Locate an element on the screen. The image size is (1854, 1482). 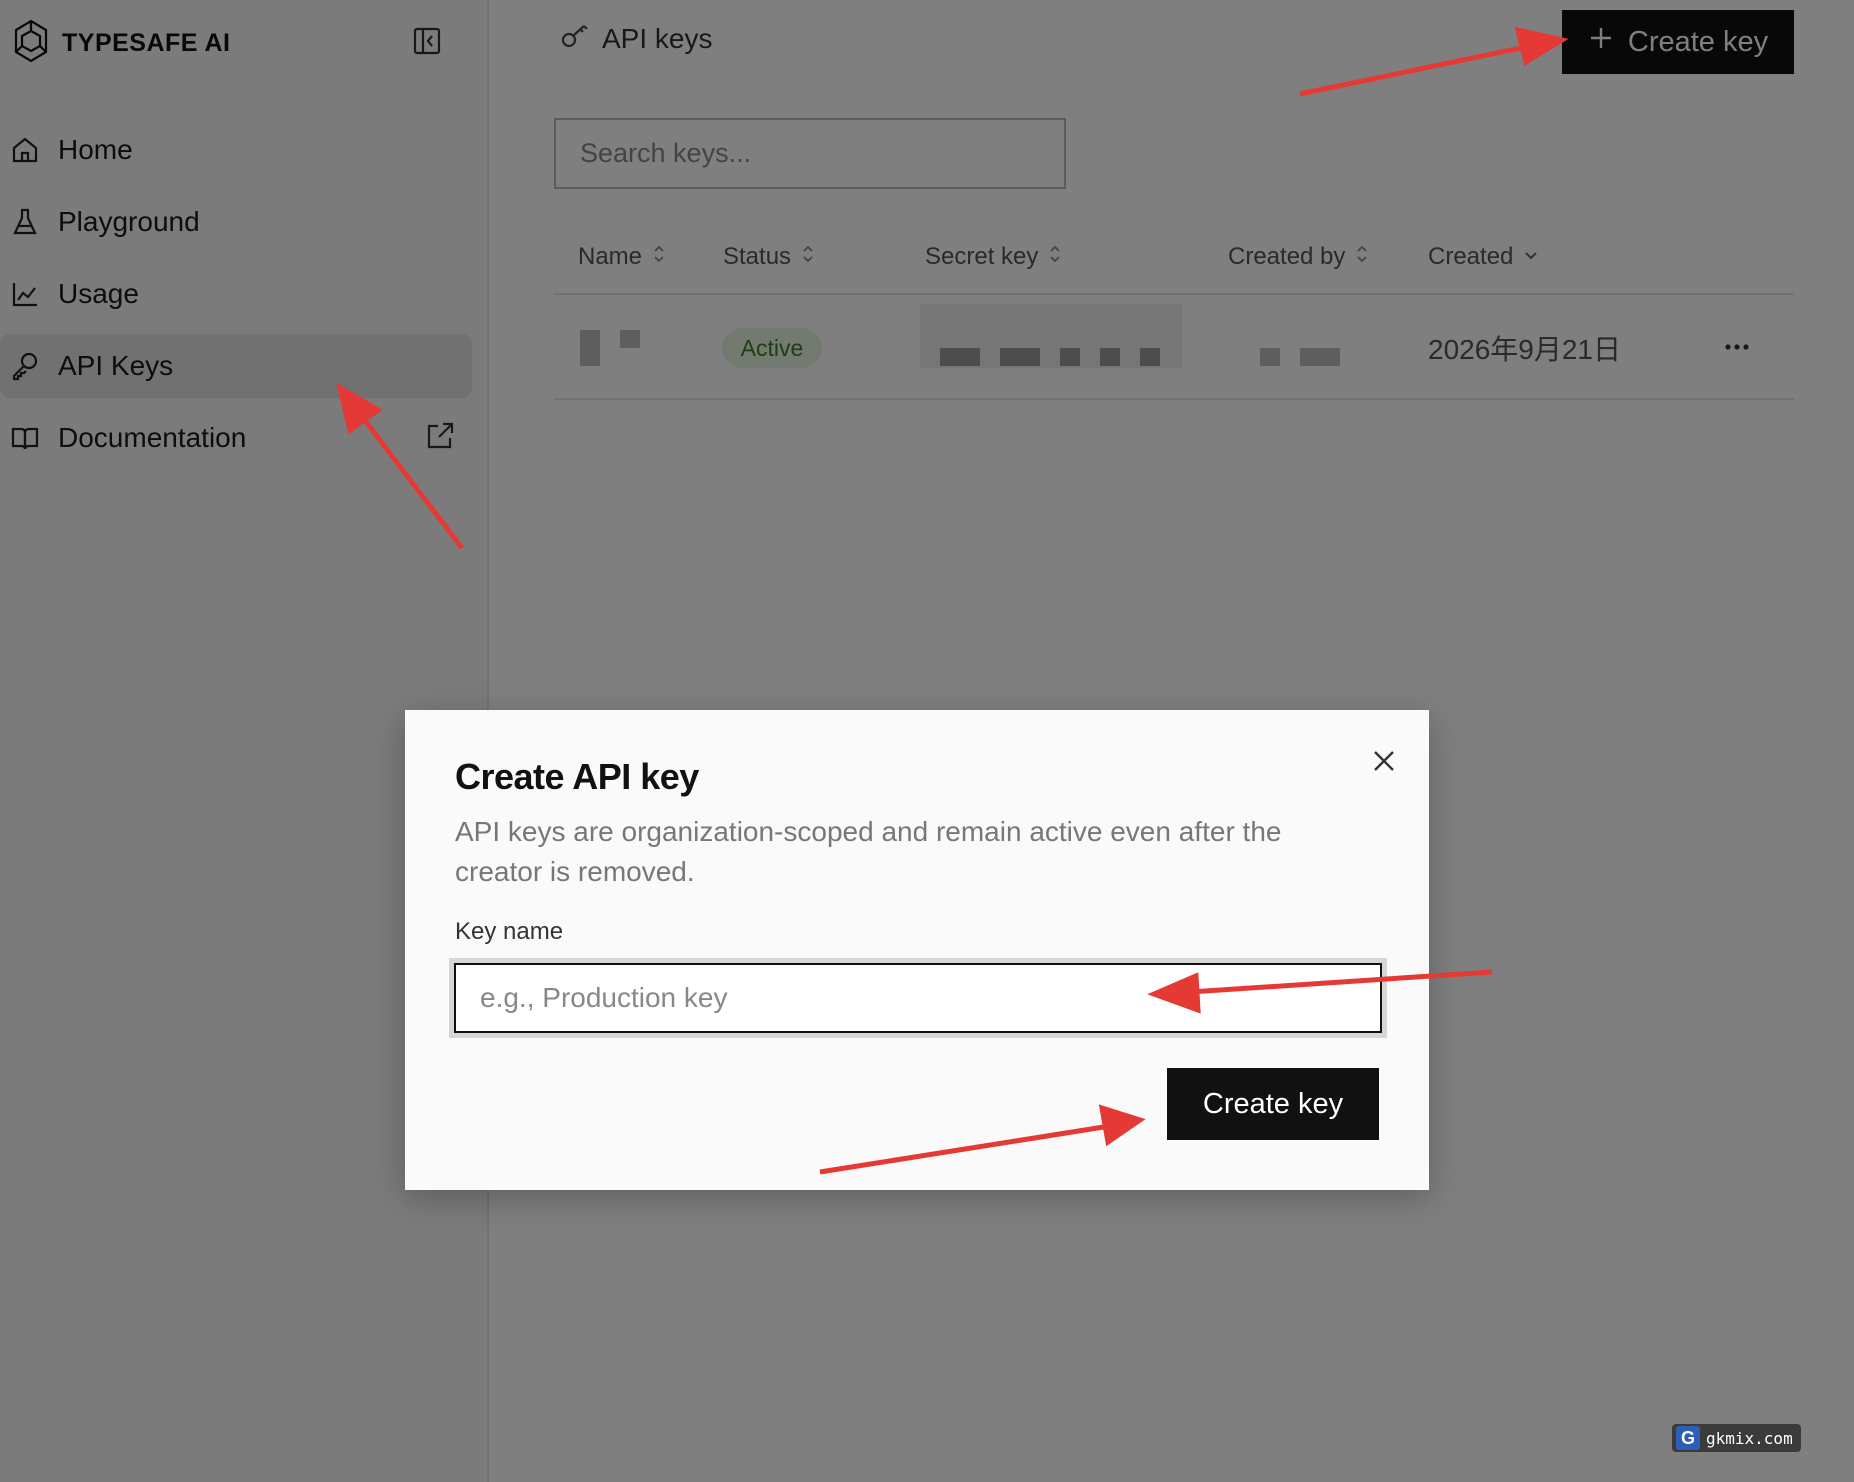
key-name-focus-ring is located at coordinates (918, 998).